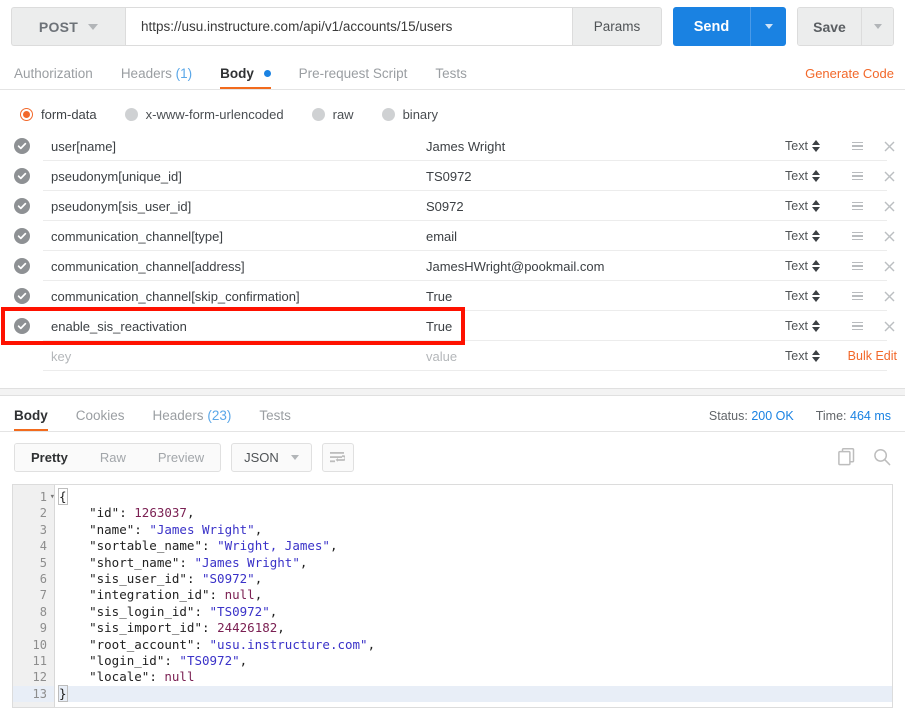  I want to click on generate-code-link: Generate Code, so click(849, 73).